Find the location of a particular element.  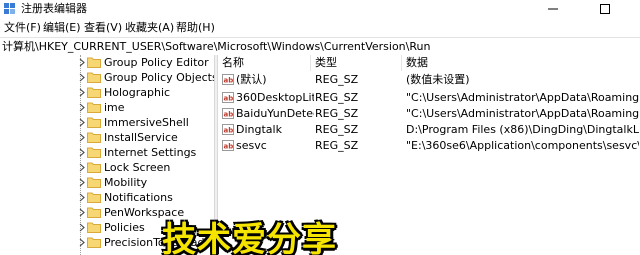

tree-item: Group Policy Objects is located at coordinates (107, 77).